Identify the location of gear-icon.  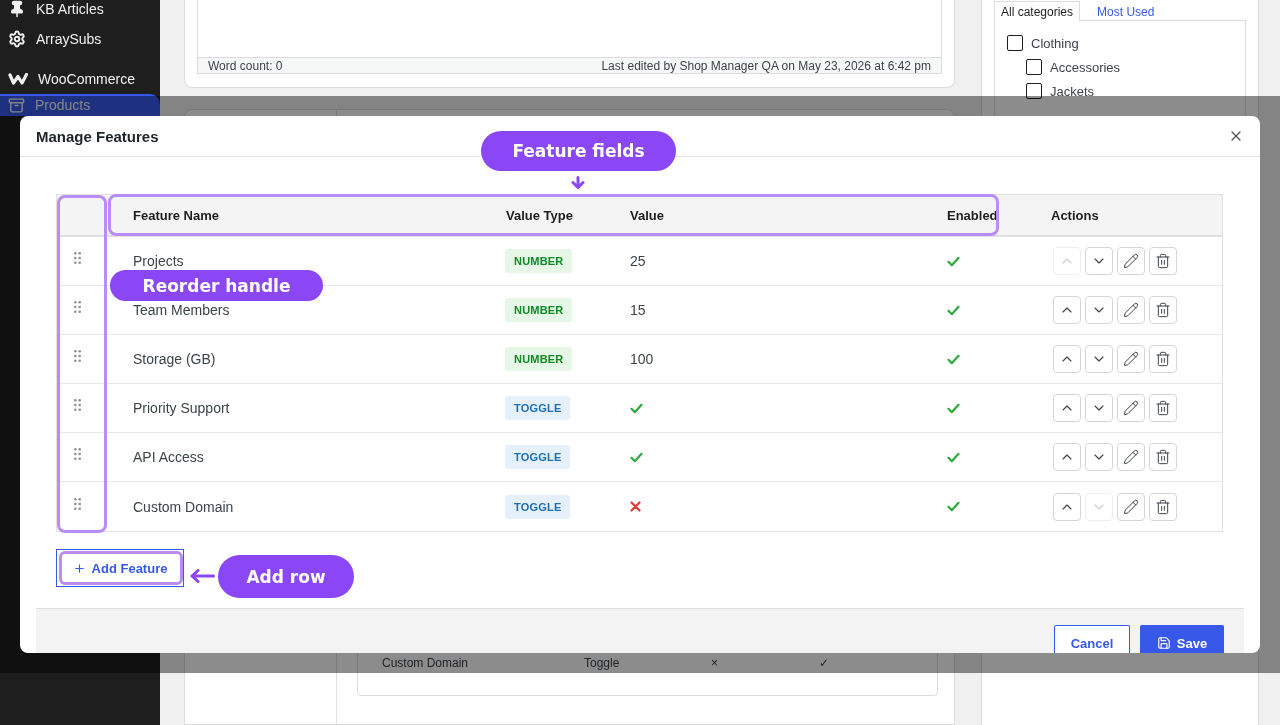
(17, 39).